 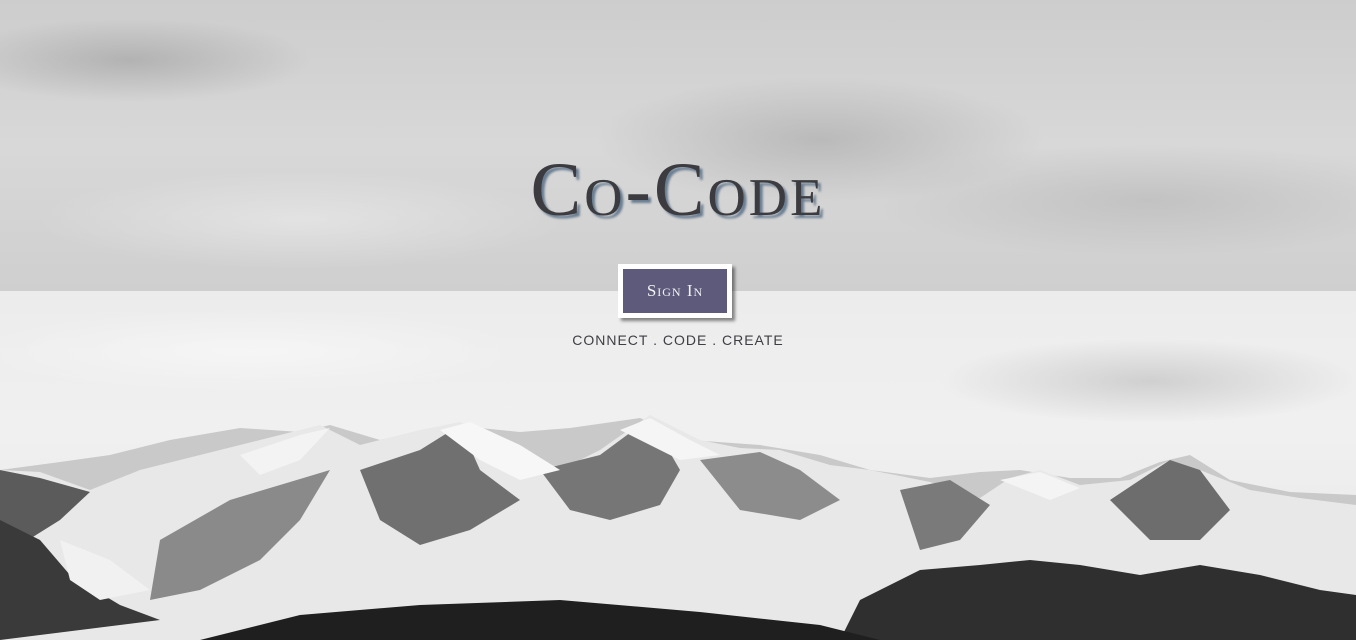 What do you see at coordinates (678, 190) in the screenshot?
I see `page-title: Co-Code` at bounding box center [678, 190].